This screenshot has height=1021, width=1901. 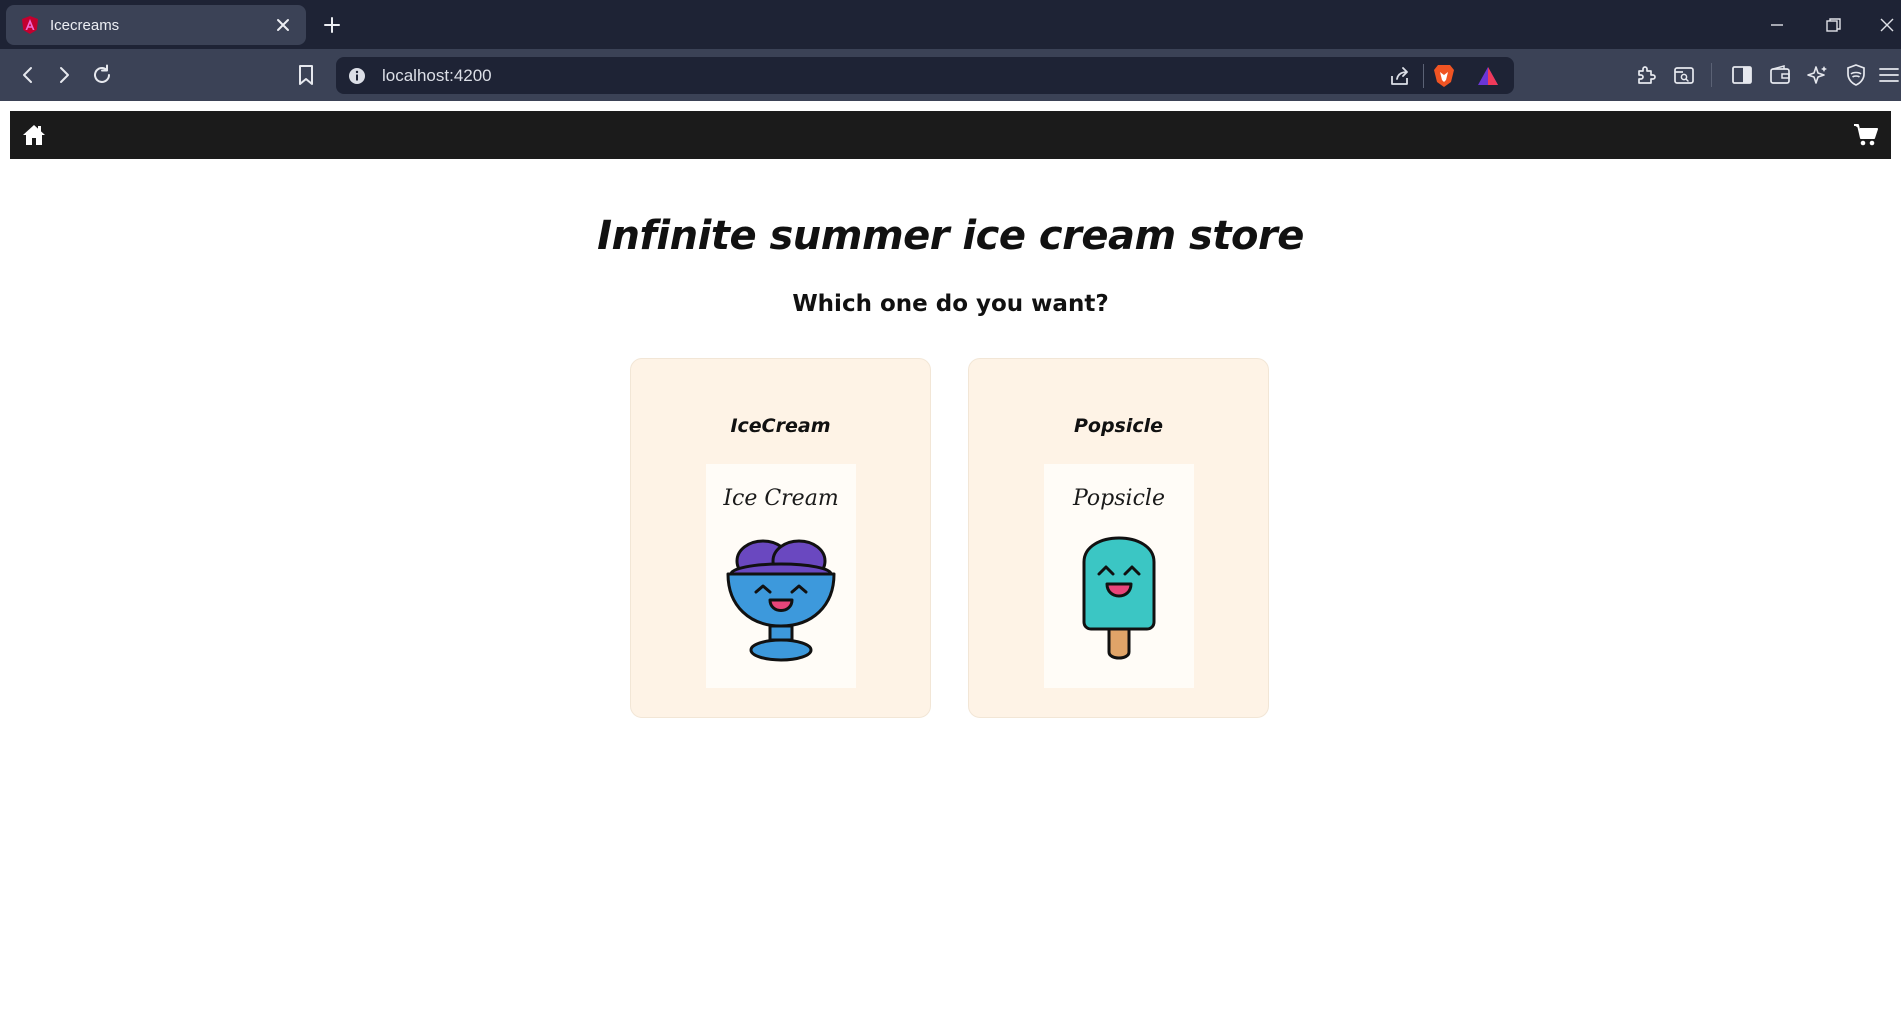 What do you see at coordinates (1488, 76) in the screenshot?
I see `brave-rewards-icon` at bounding box center [1488, 76].